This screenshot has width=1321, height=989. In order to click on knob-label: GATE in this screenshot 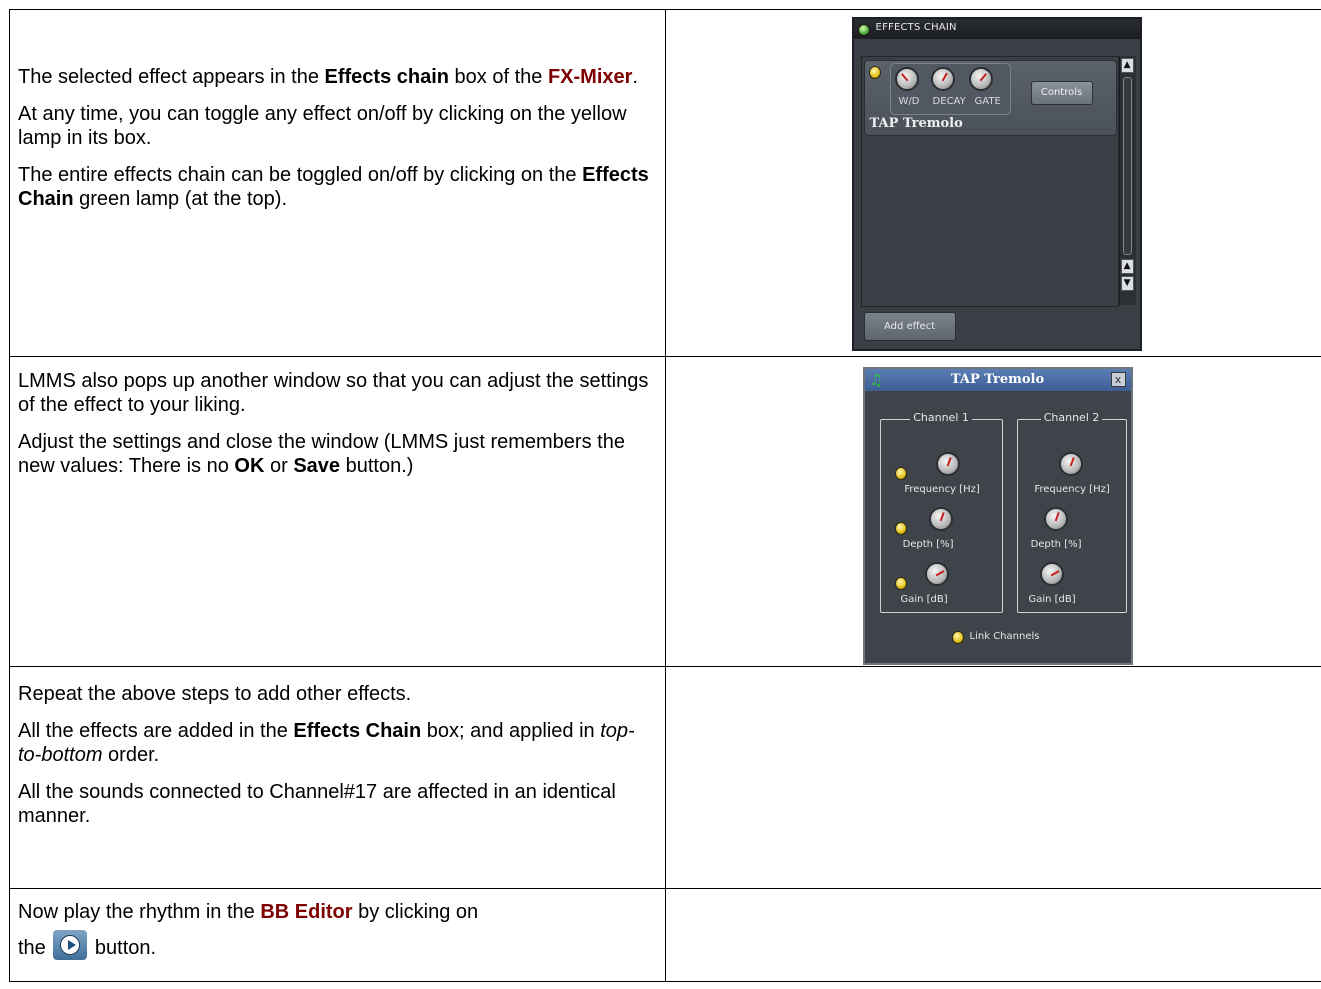, I will do `click(987, 101)`.